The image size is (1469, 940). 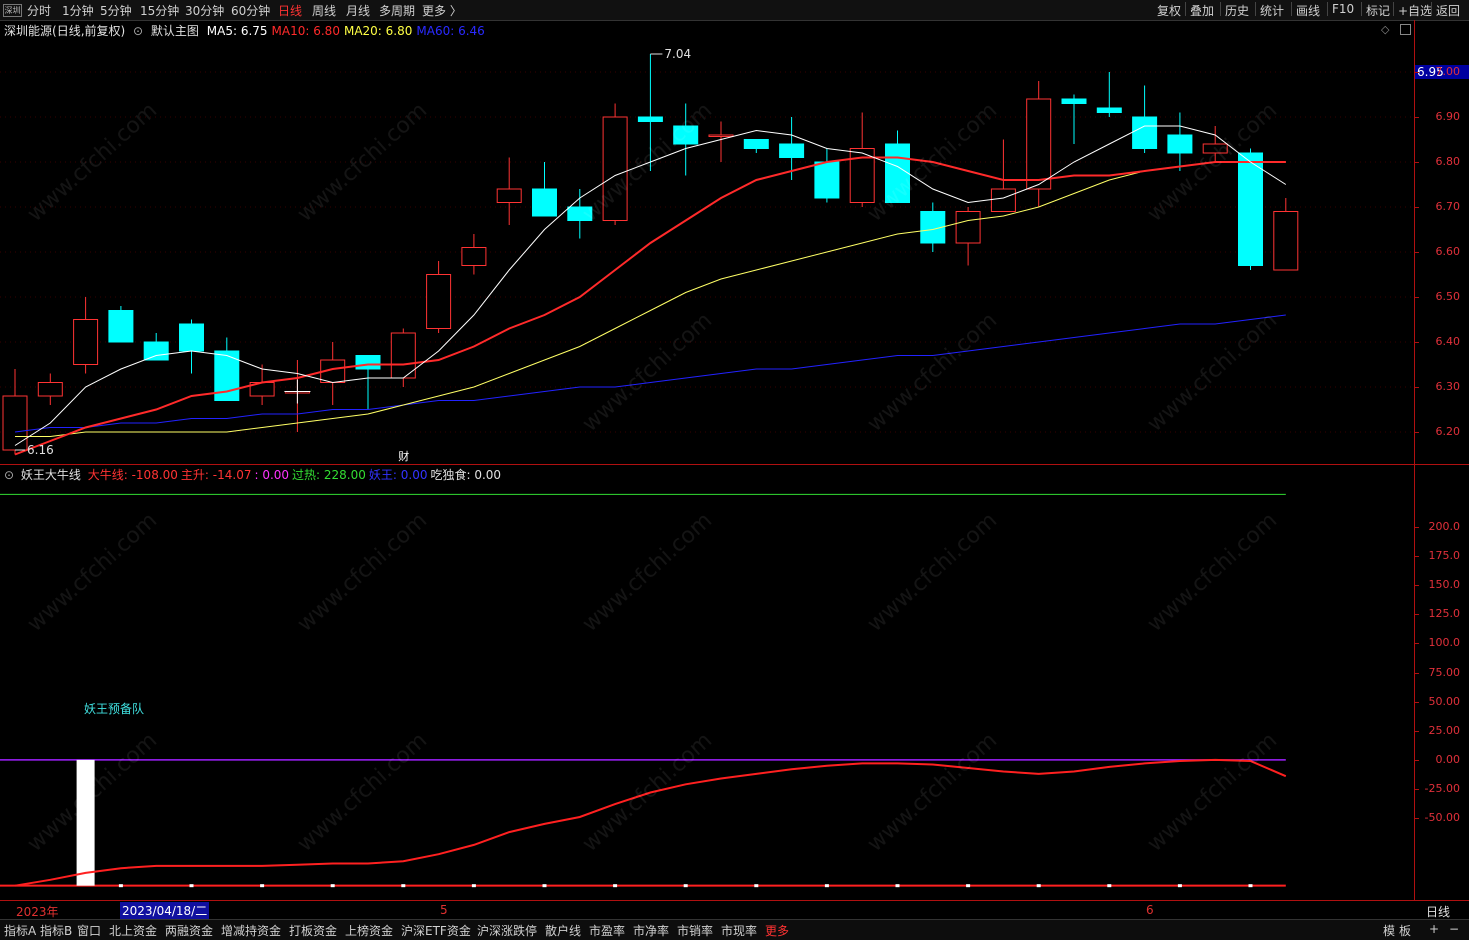 What do you see at coordinates (116, 10) in the screenshot?
I see `period-2: 5分钟` at bounding box center [116, 10].